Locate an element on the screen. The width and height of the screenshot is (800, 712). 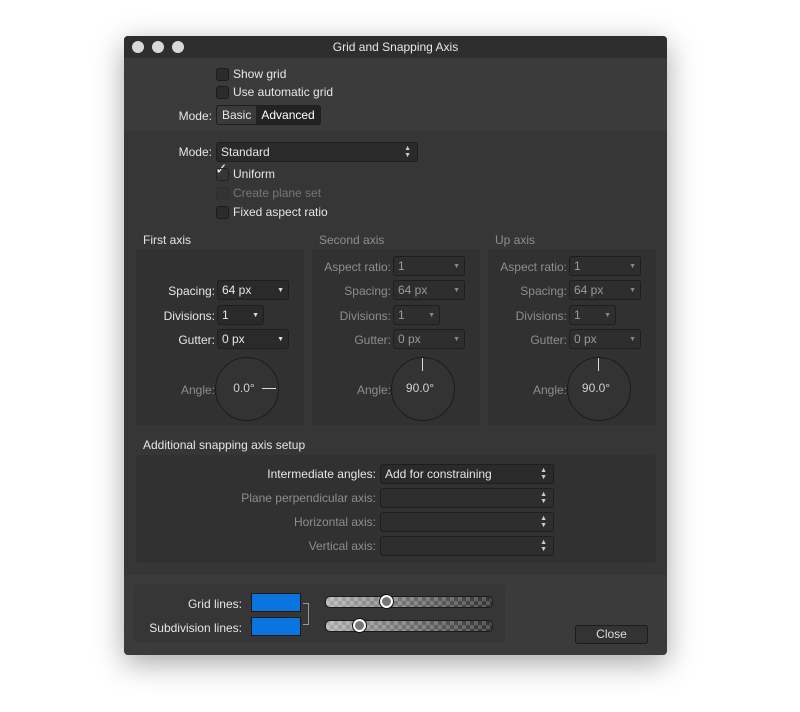
intermediate-angles-label: Intermediate angles: is located at coordinates (321, 474).